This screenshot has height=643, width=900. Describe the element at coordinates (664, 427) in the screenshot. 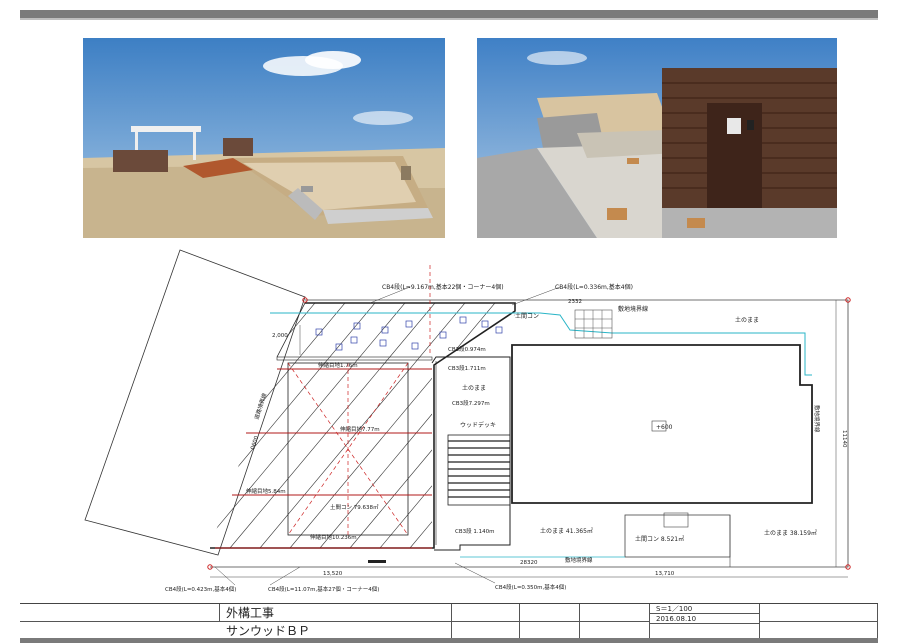

I see `label-house: +600` at that location.